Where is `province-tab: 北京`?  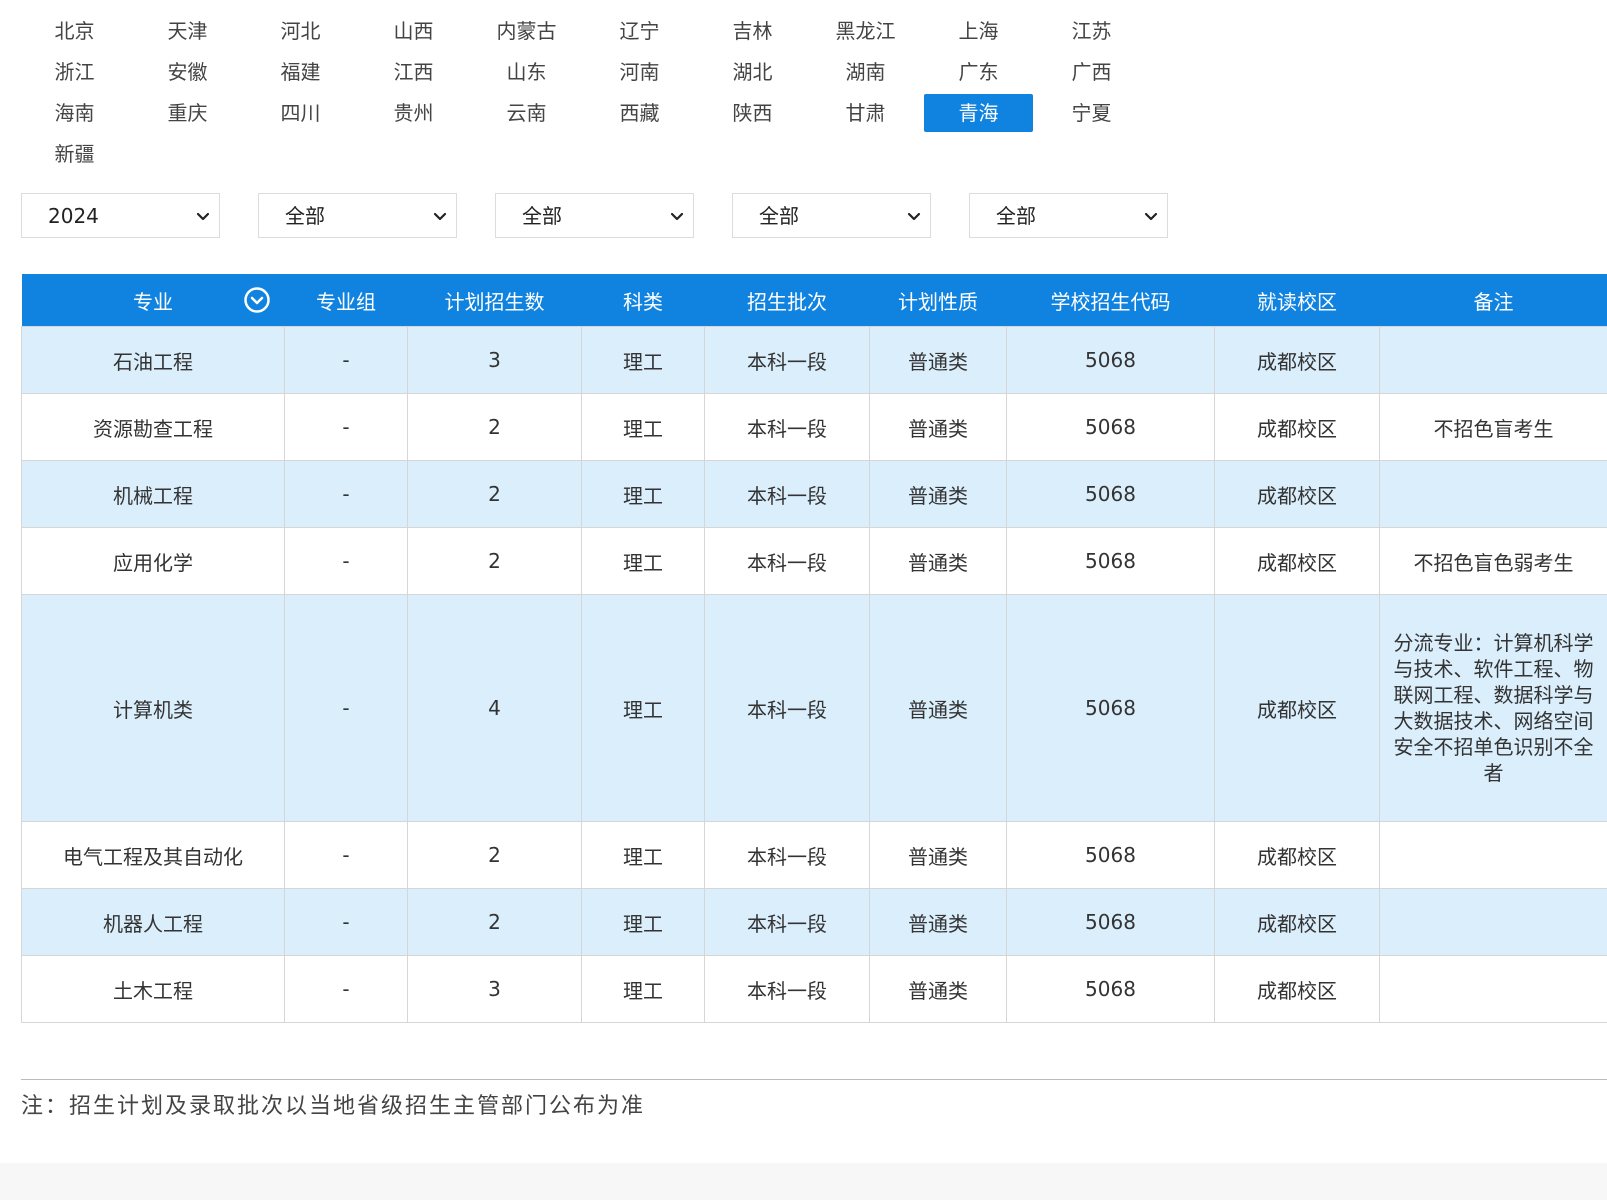 province-tab: 北京 is located at coordinates (74, 31).